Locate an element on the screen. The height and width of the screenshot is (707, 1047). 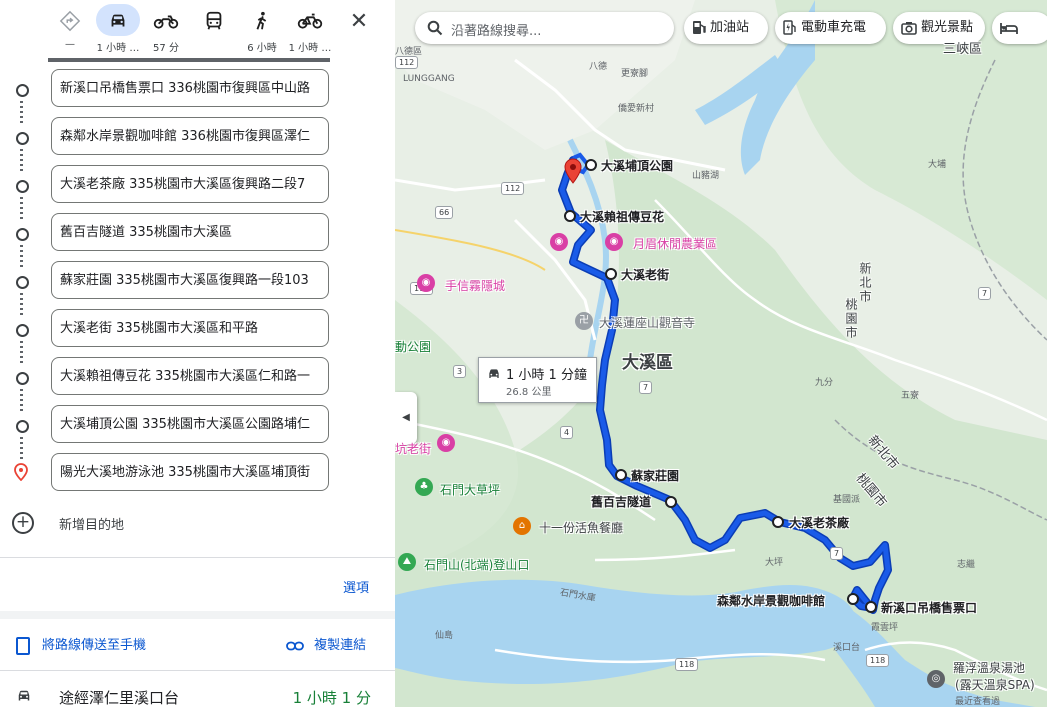
place-label: 坑老街 is located at coordinates (413, 449).